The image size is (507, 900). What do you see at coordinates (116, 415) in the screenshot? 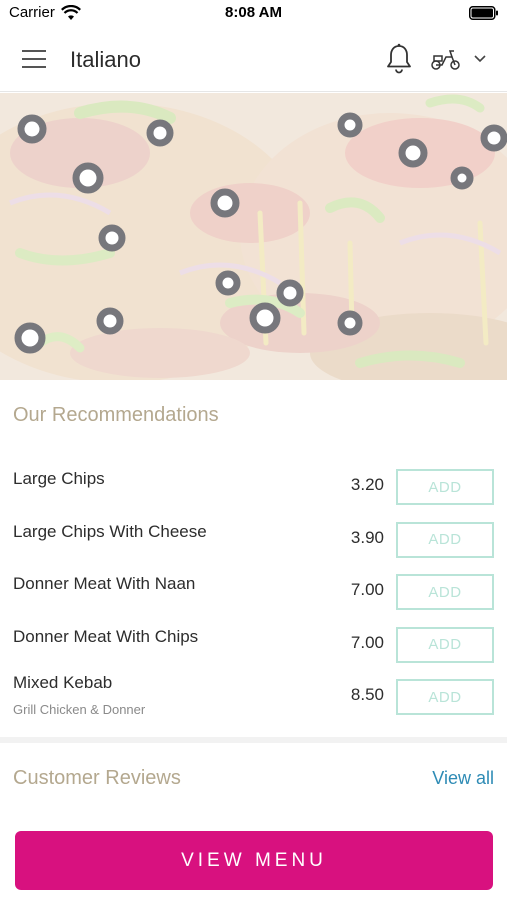
I see `recommendations-title: Our Recommendations` at bounding box center [116, 415].